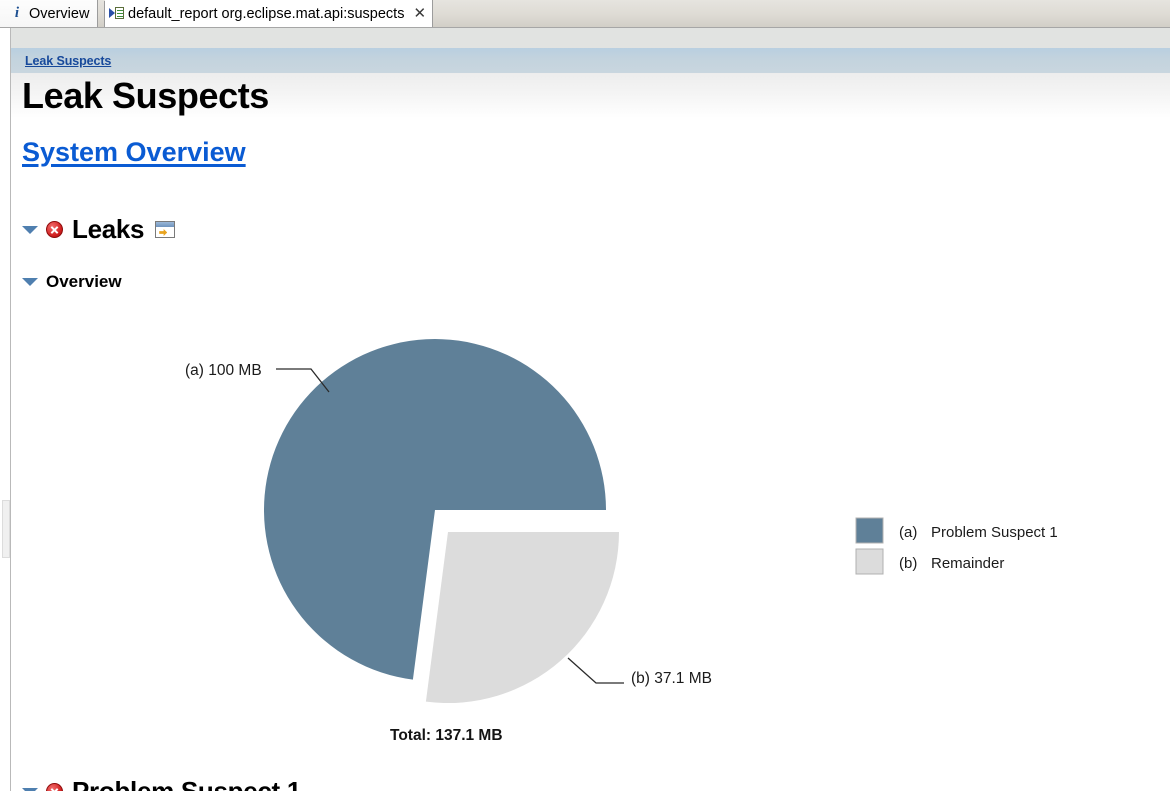  What do you see at coordinates (869, 561) in the screenshot?
I see `legend-swatch-b` at bounding box center [869, 561].